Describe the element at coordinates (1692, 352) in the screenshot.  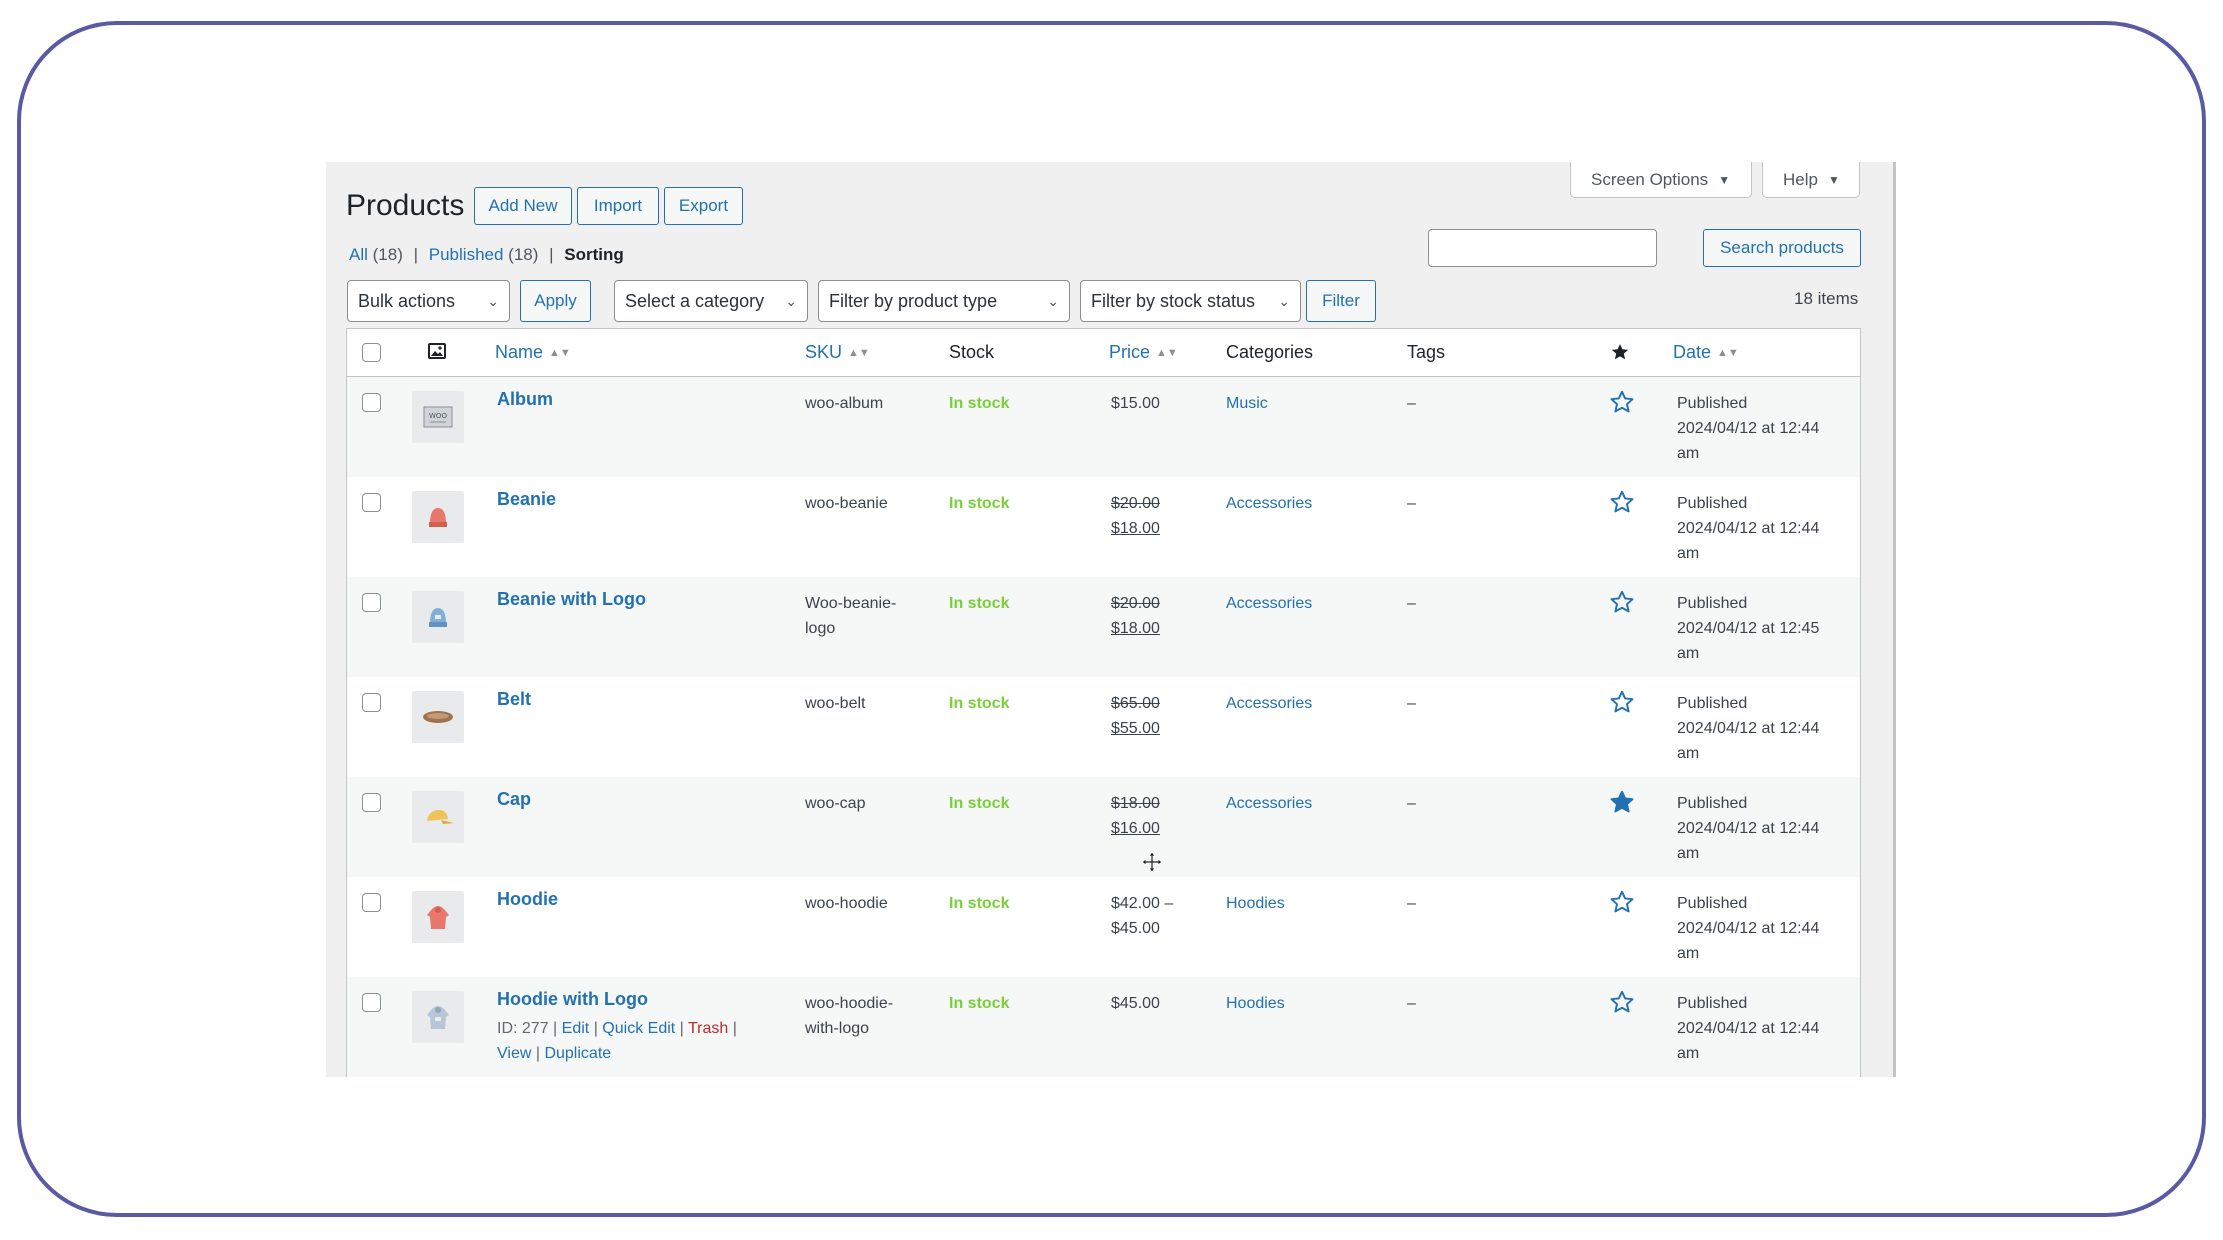
I see `column-date-label: Date` at that location.